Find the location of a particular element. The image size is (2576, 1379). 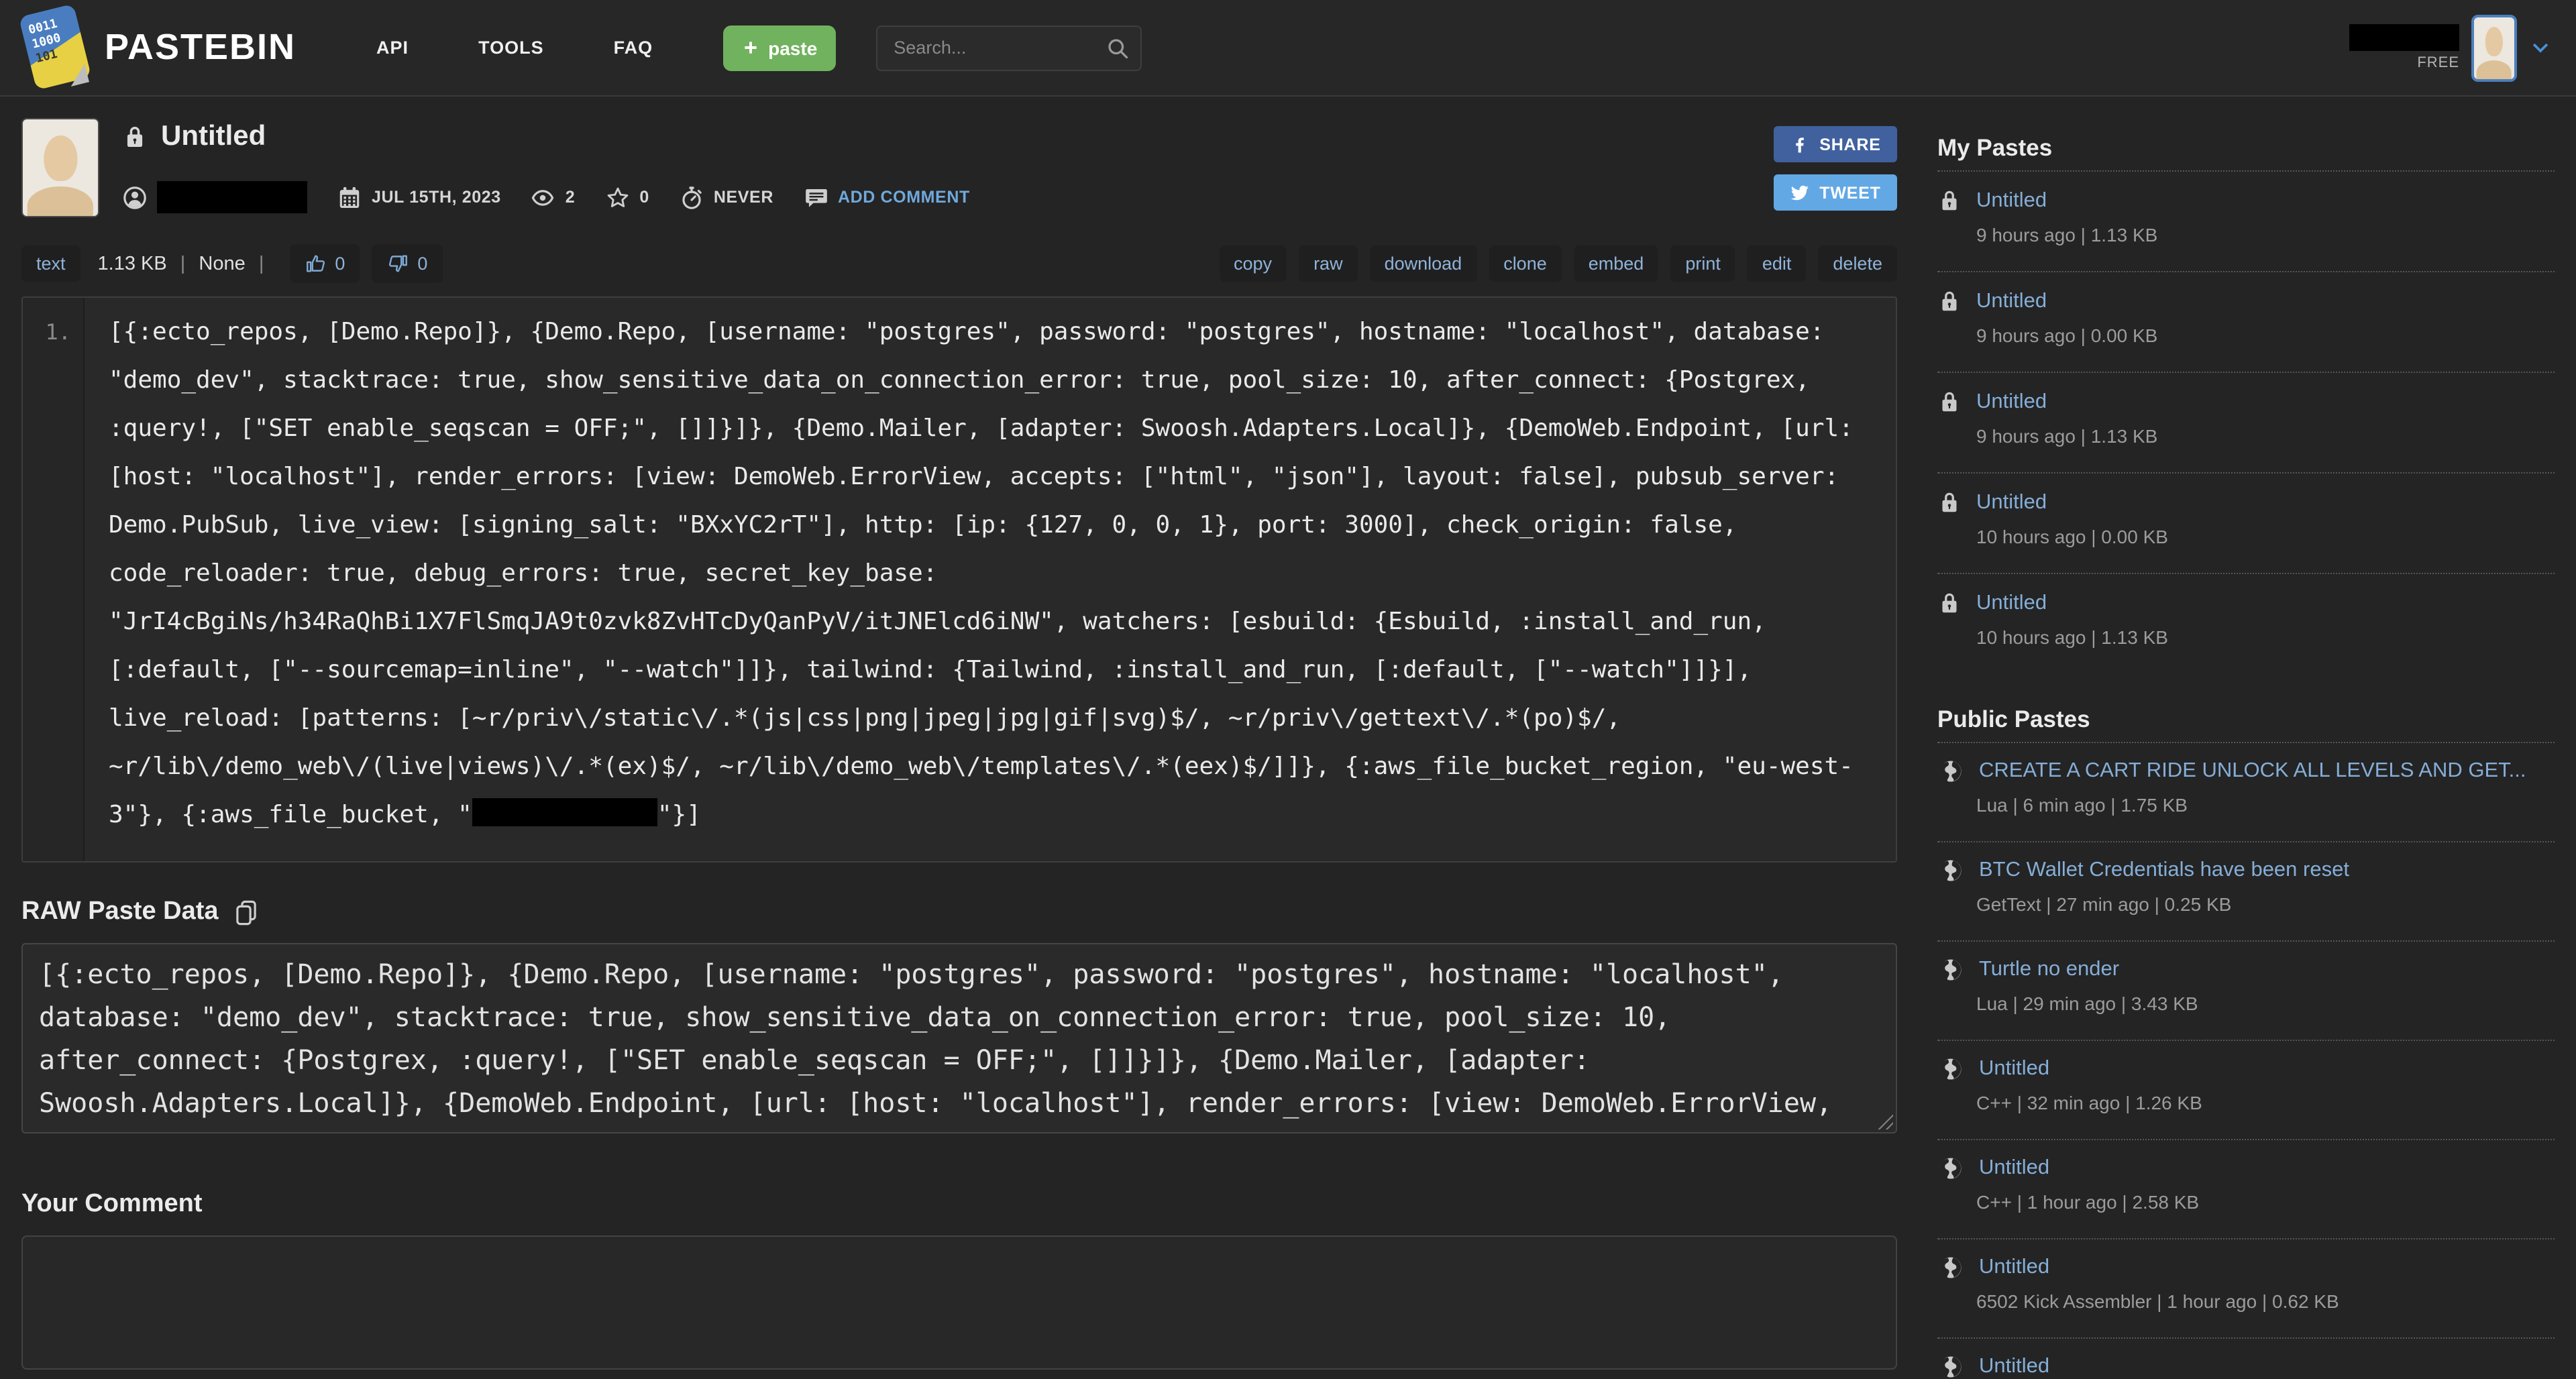

code-text-tail: "}] is located at coordinates (679, 815).